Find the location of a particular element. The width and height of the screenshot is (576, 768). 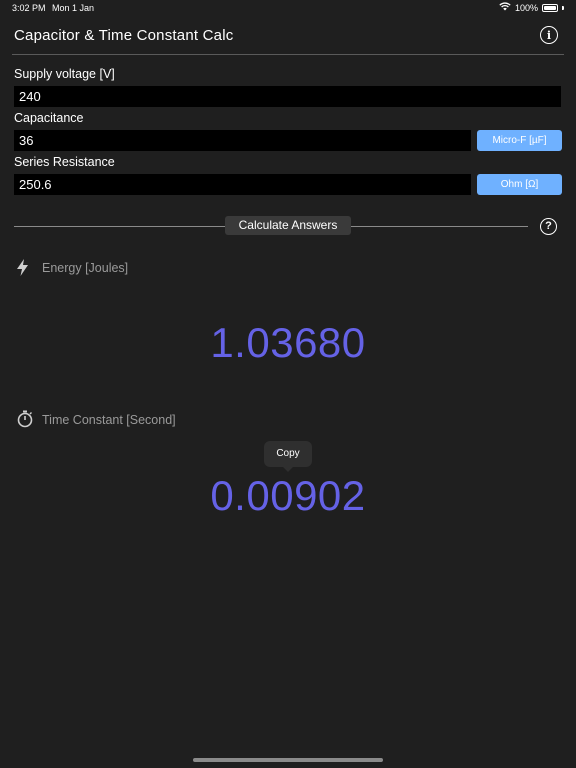

status-right: 100% is located at coordinates (531, 7).